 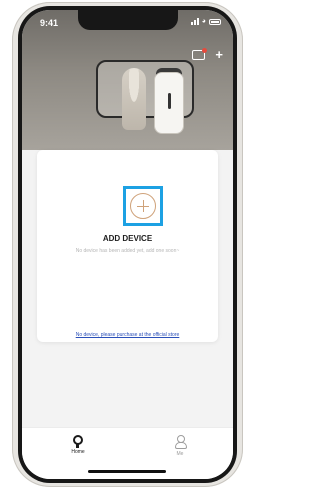 I want to click on status-time: 9:41, so click(x=49, y=23).